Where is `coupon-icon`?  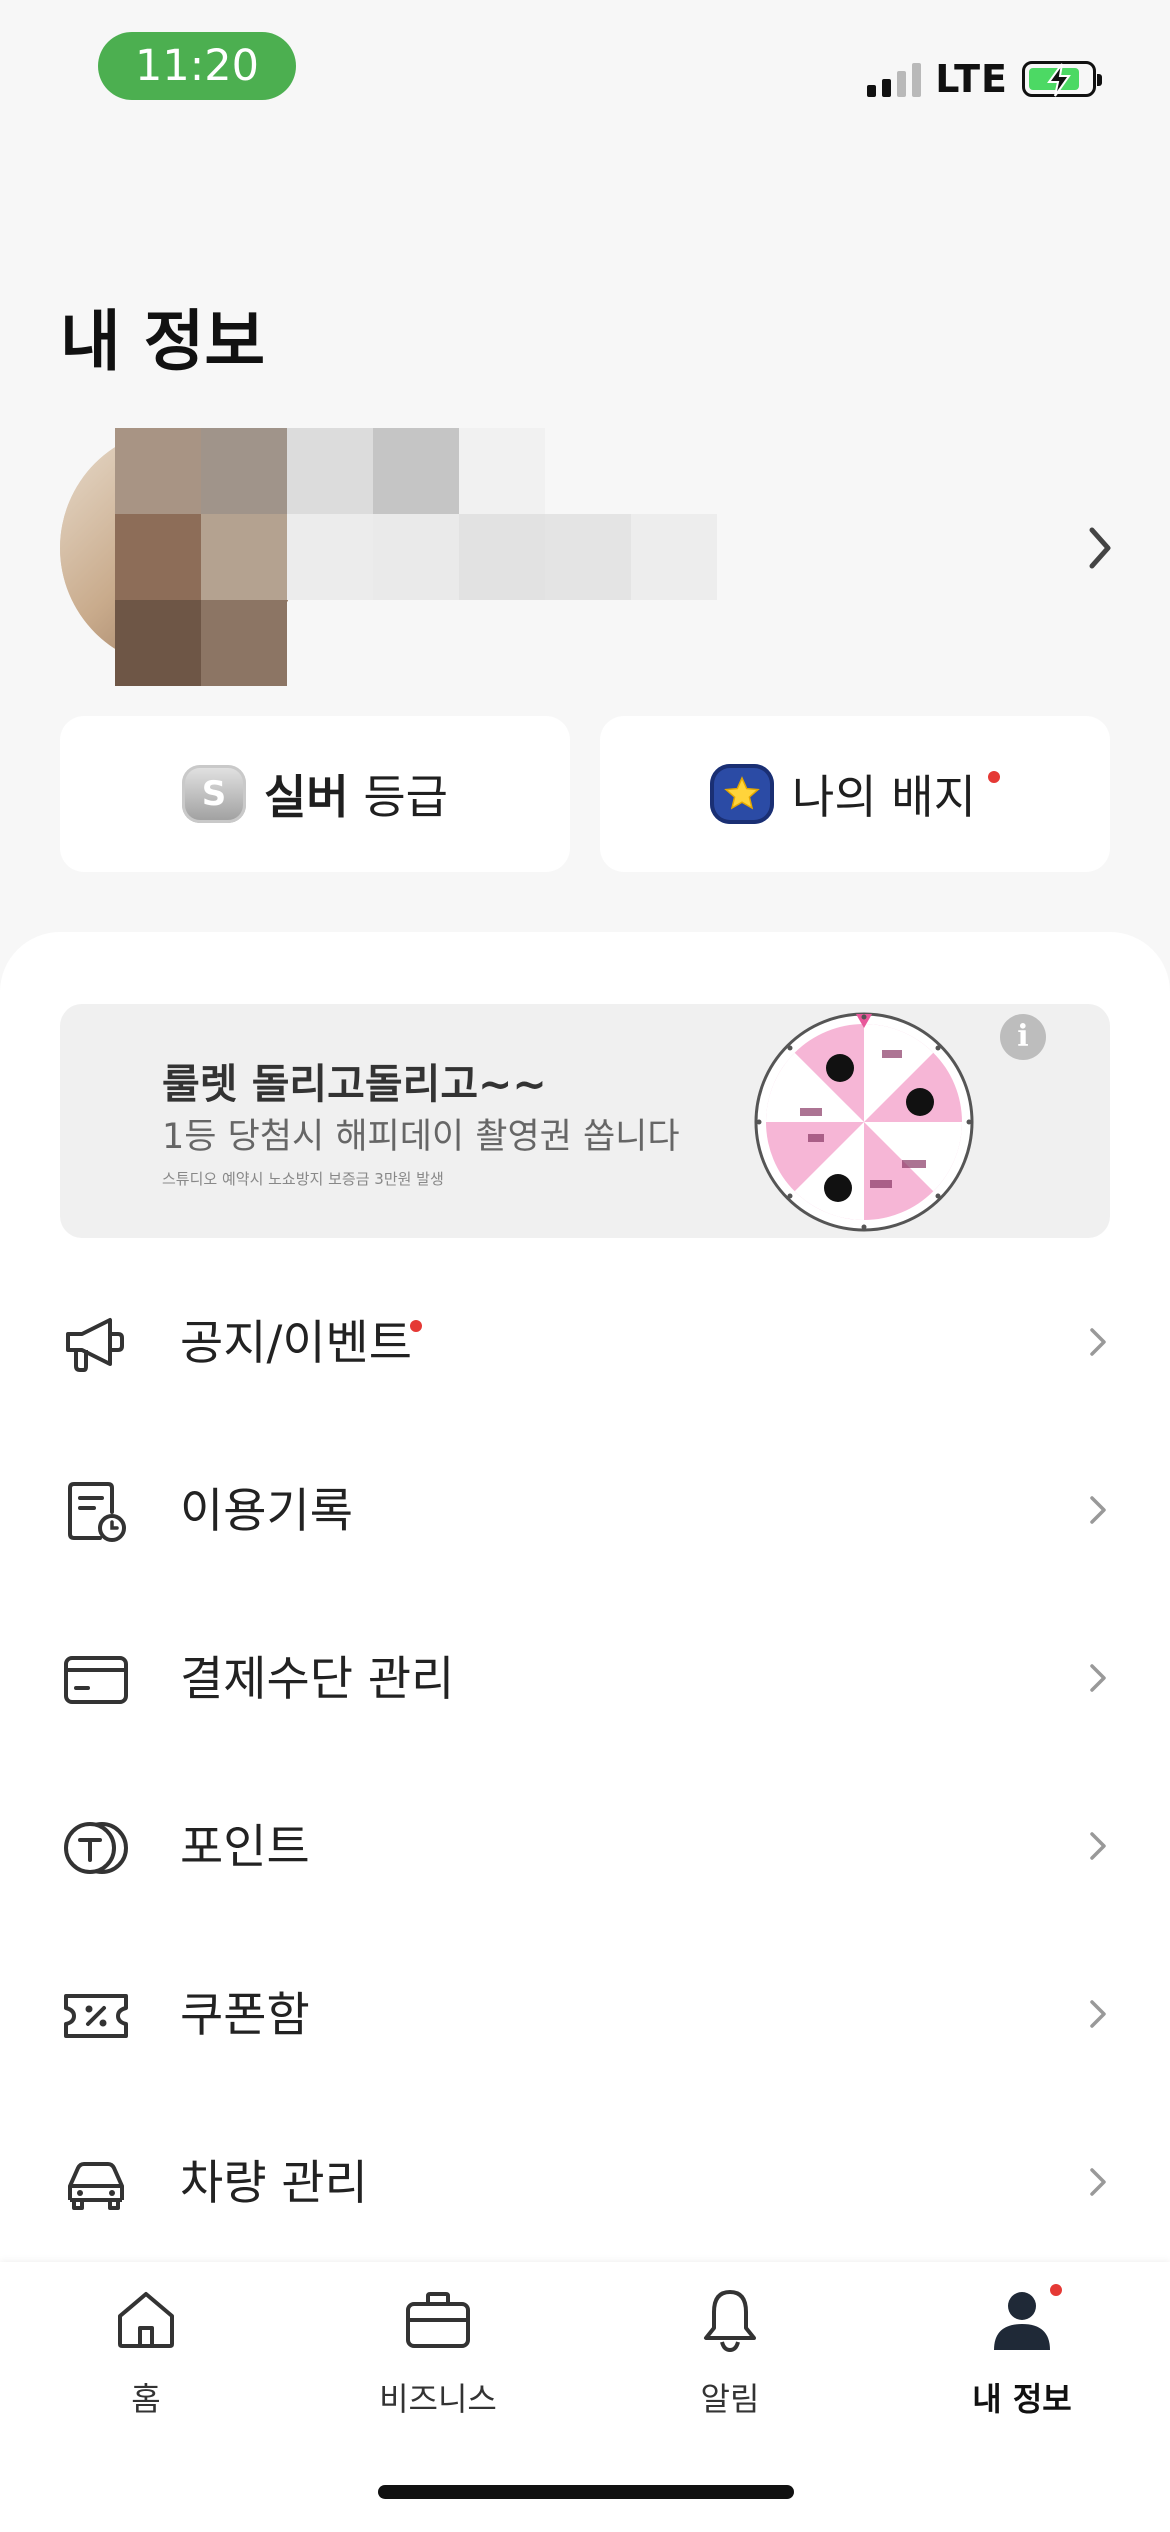 coupon-icon is located at coordinates (96, 2016).